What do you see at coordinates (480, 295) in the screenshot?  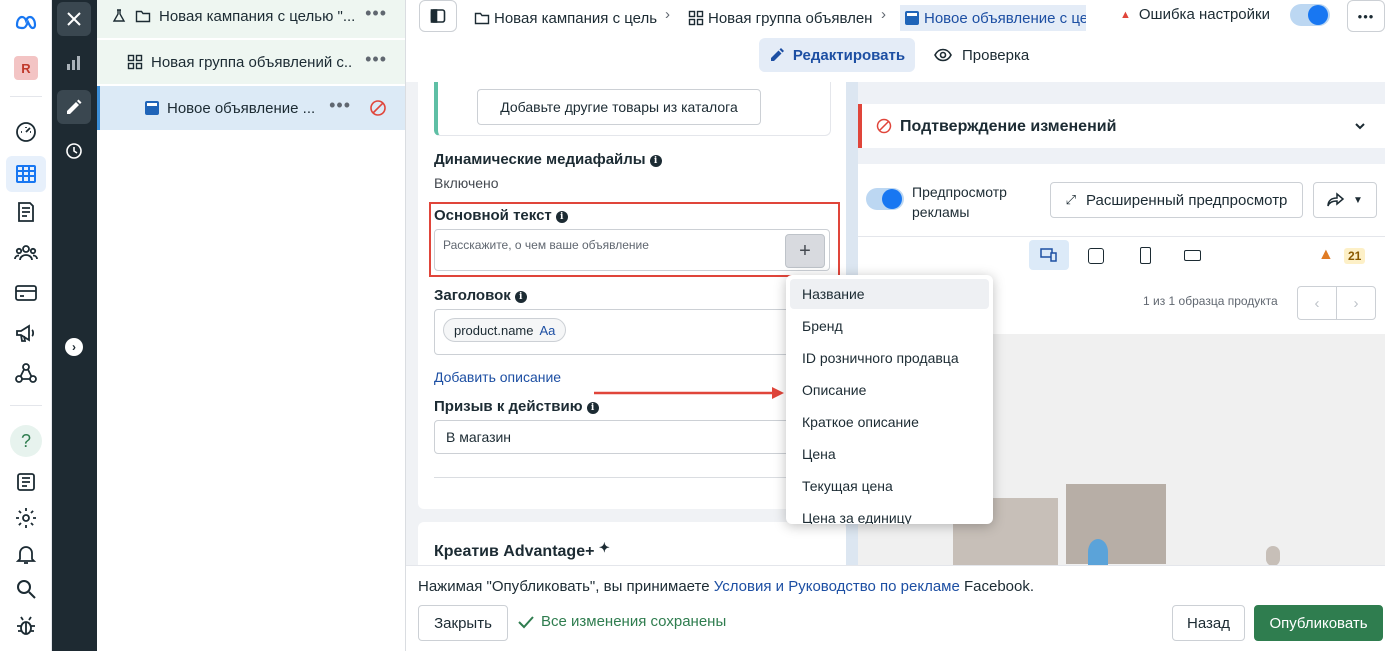 I see `headline-heading: Заголовок i` at bounding box center [480, 295].